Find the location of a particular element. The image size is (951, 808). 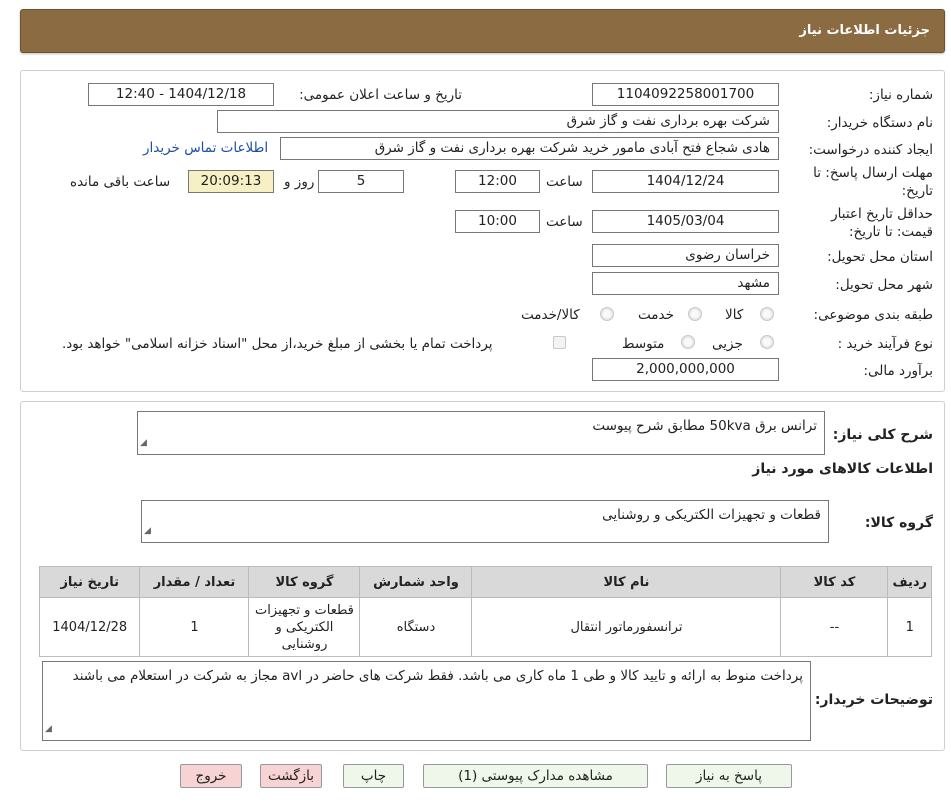

col-quantity: تعداد / مقدار is located at coordinates (194, 582).